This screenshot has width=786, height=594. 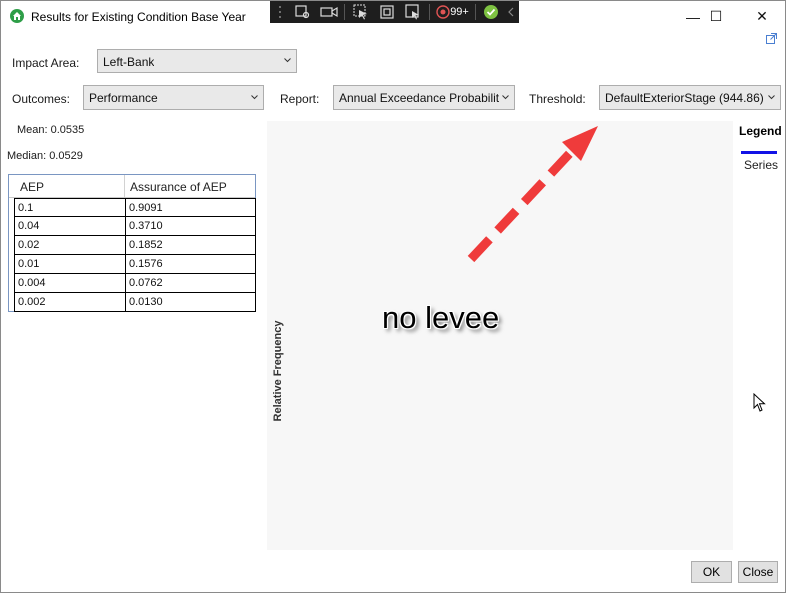 What do you see at coordinates (146, 283) in the screenshot?
I see `table-cell-assurance: 0.0762` at bounding box center [146, 283].